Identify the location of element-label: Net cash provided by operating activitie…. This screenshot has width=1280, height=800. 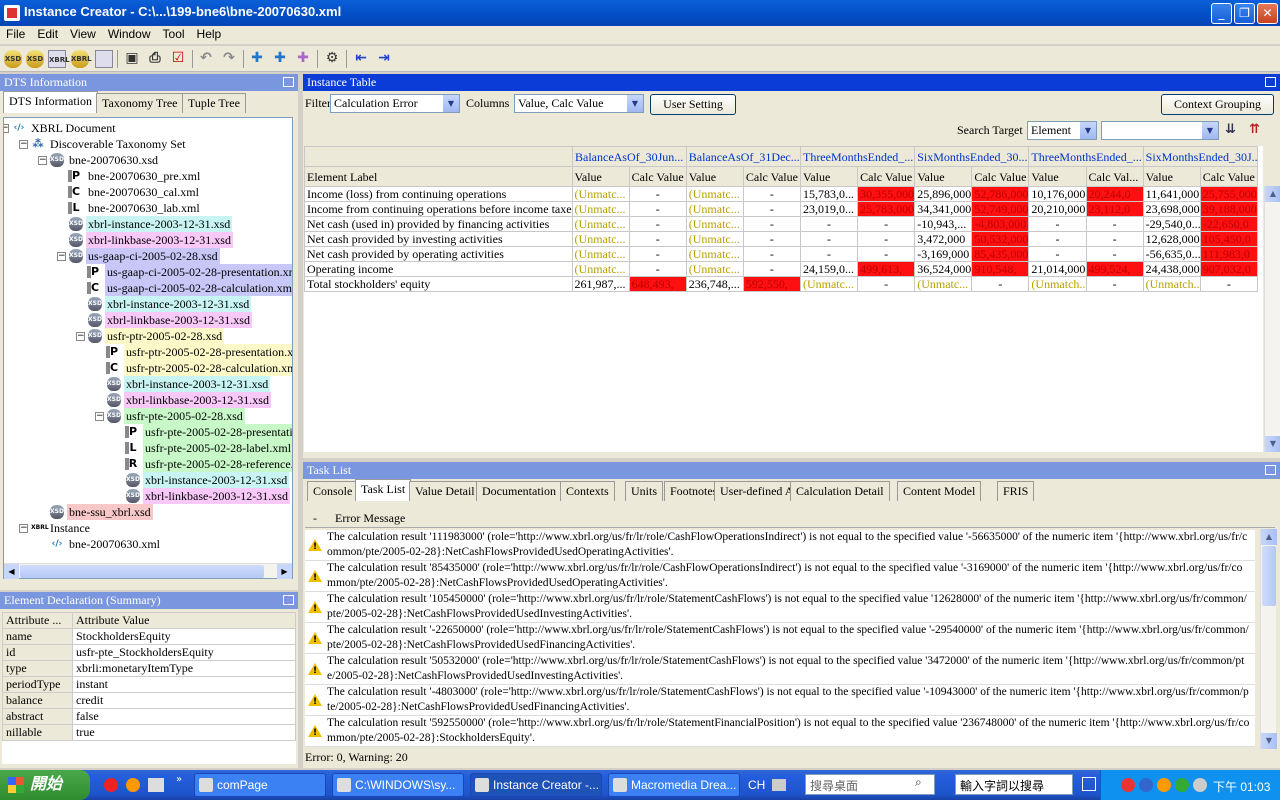
(438, 254).